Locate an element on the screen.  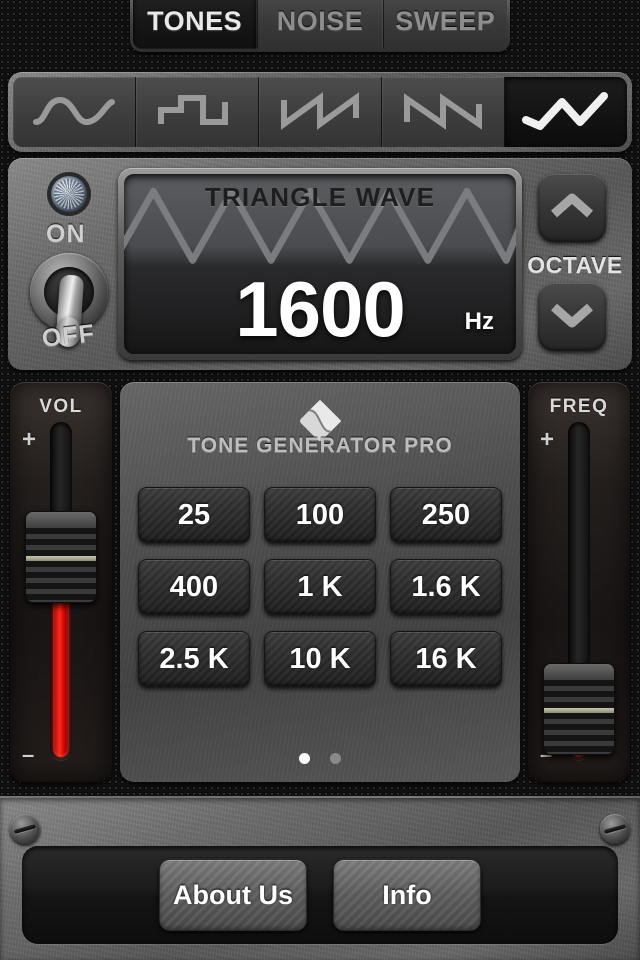
chevron-down-icon is located at coordinates (572, 317).